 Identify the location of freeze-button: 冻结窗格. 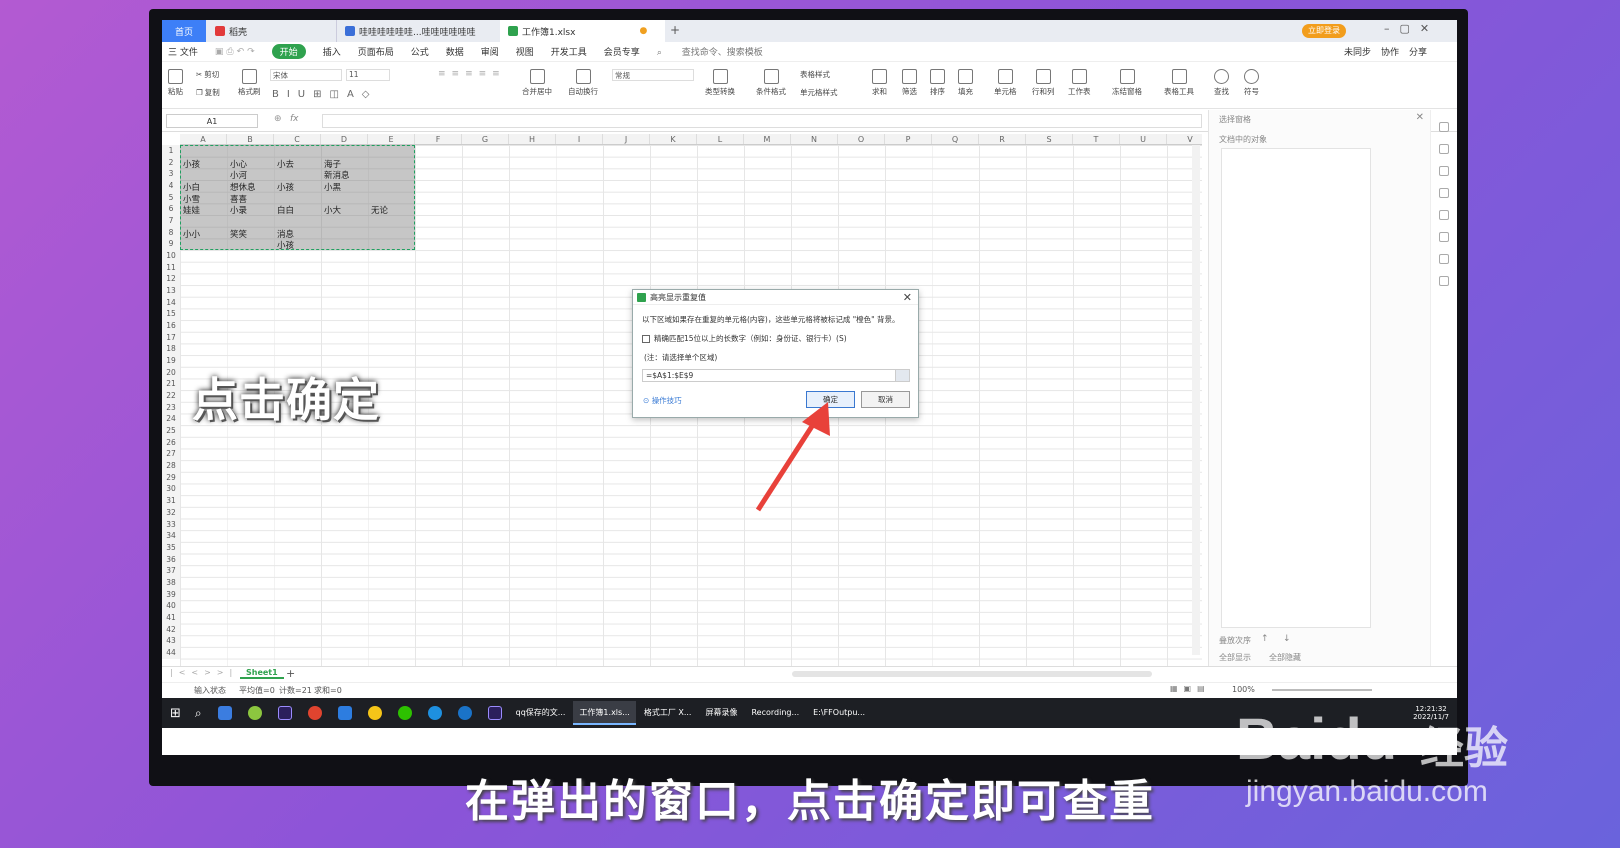
(1127, 83).